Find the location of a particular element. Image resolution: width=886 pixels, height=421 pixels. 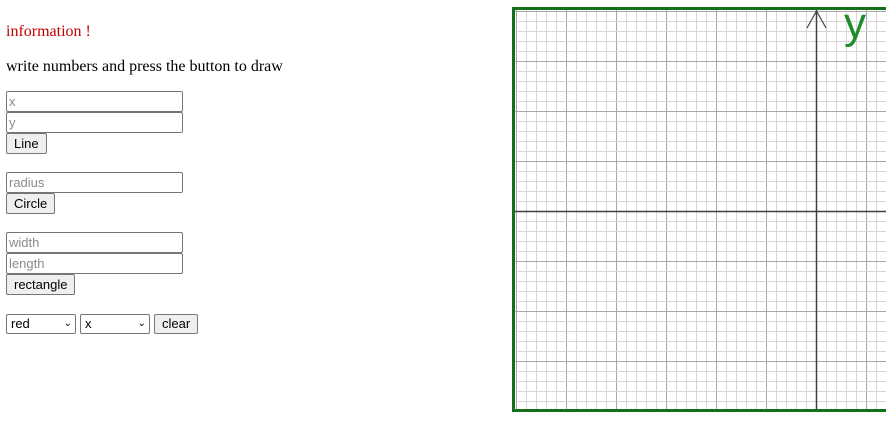

rectangle-button: rectangle is located at coordinates (41, 284).